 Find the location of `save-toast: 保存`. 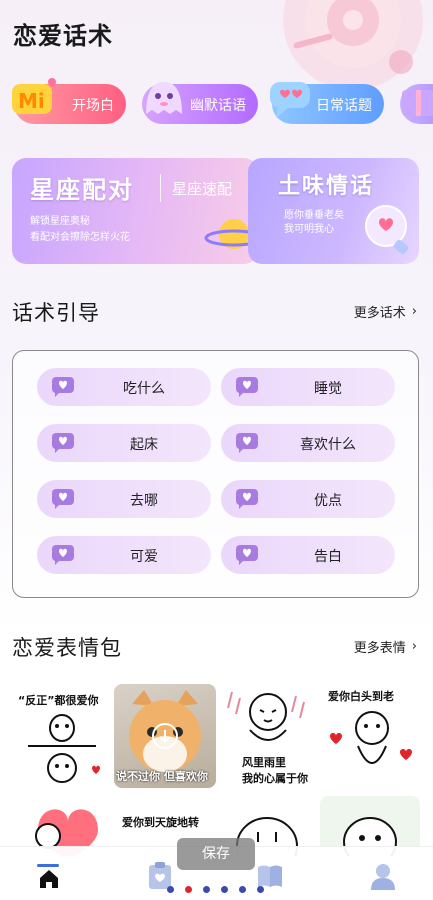

save-toast: 保存 is located at coordinates (216, 854).